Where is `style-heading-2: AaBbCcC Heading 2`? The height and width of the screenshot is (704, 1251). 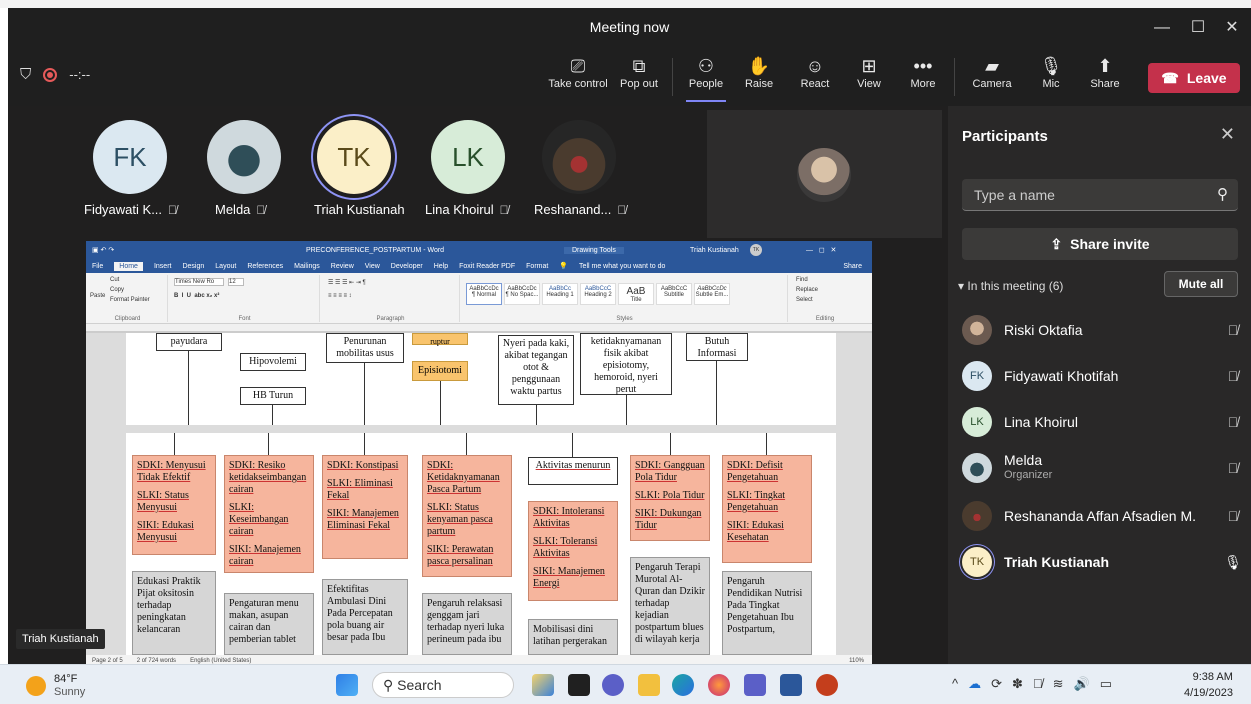 style-heading-2: AaBbCcC Heading 2 is located at coordinates (598, 294).